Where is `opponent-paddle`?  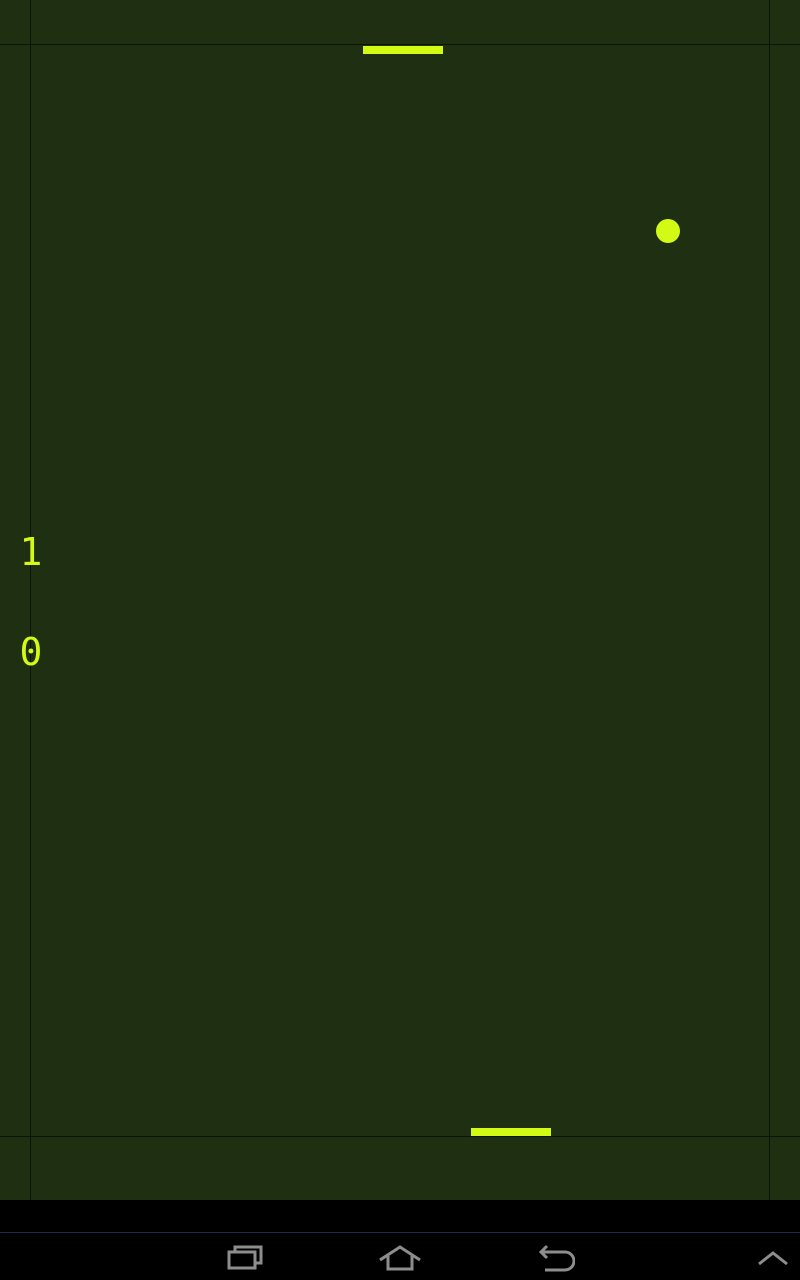
opponent-paddle is located at coordinates (403, 50).